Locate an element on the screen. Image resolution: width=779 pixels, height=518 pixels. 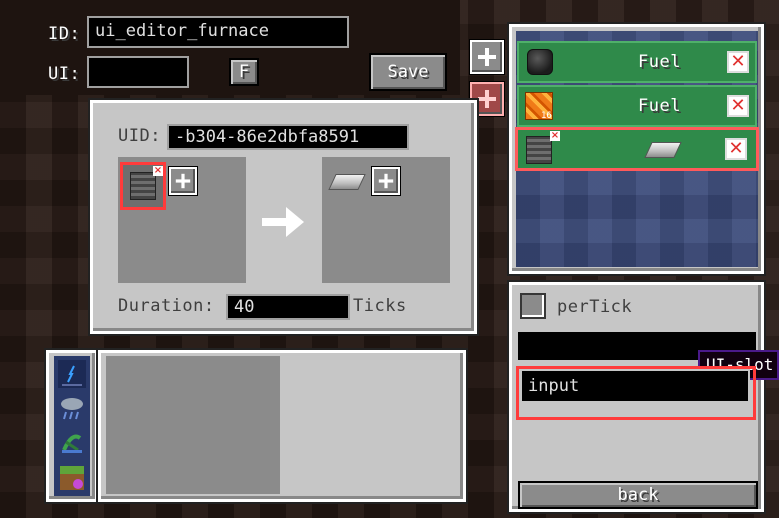
duration-label: Duration: is located at coordinates (166, 306).